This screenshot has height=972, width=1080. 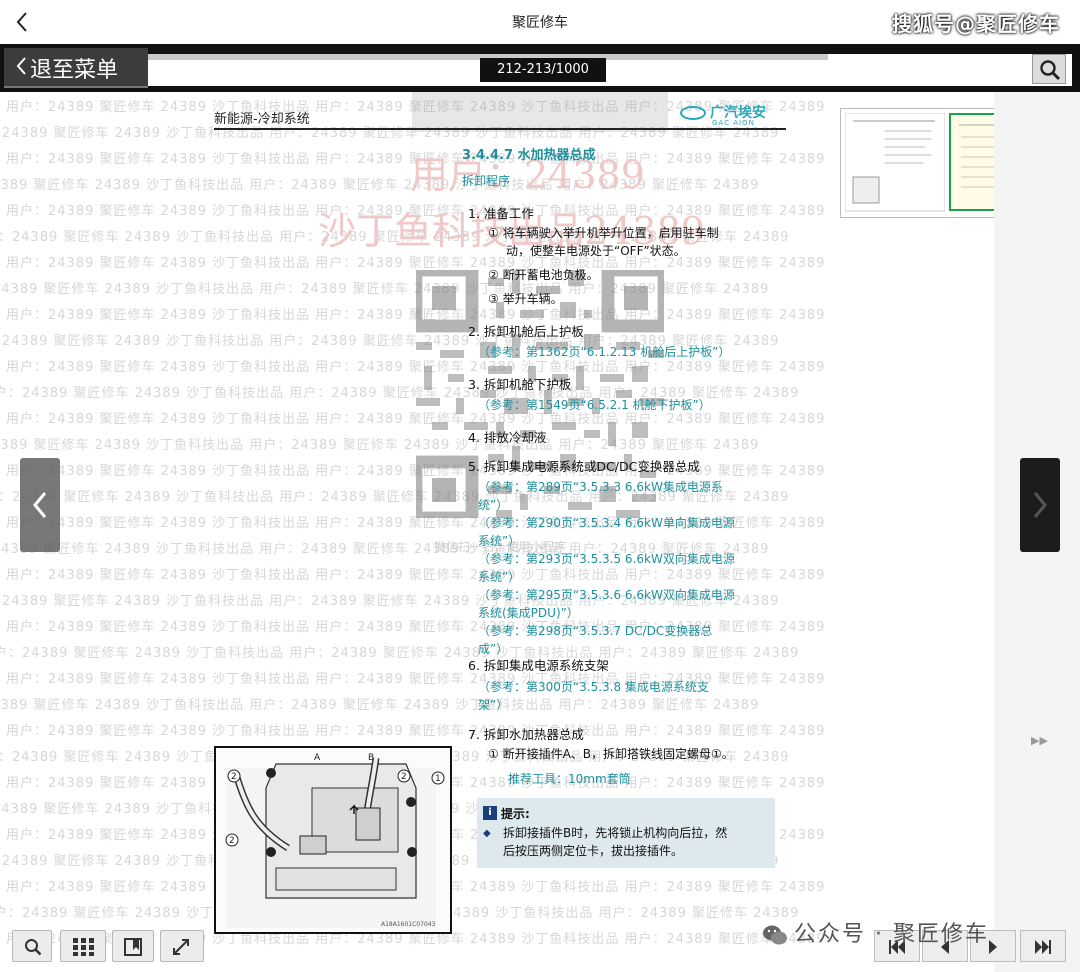 I want to click on reference-link: 架”）, so click(x=493, y=705).